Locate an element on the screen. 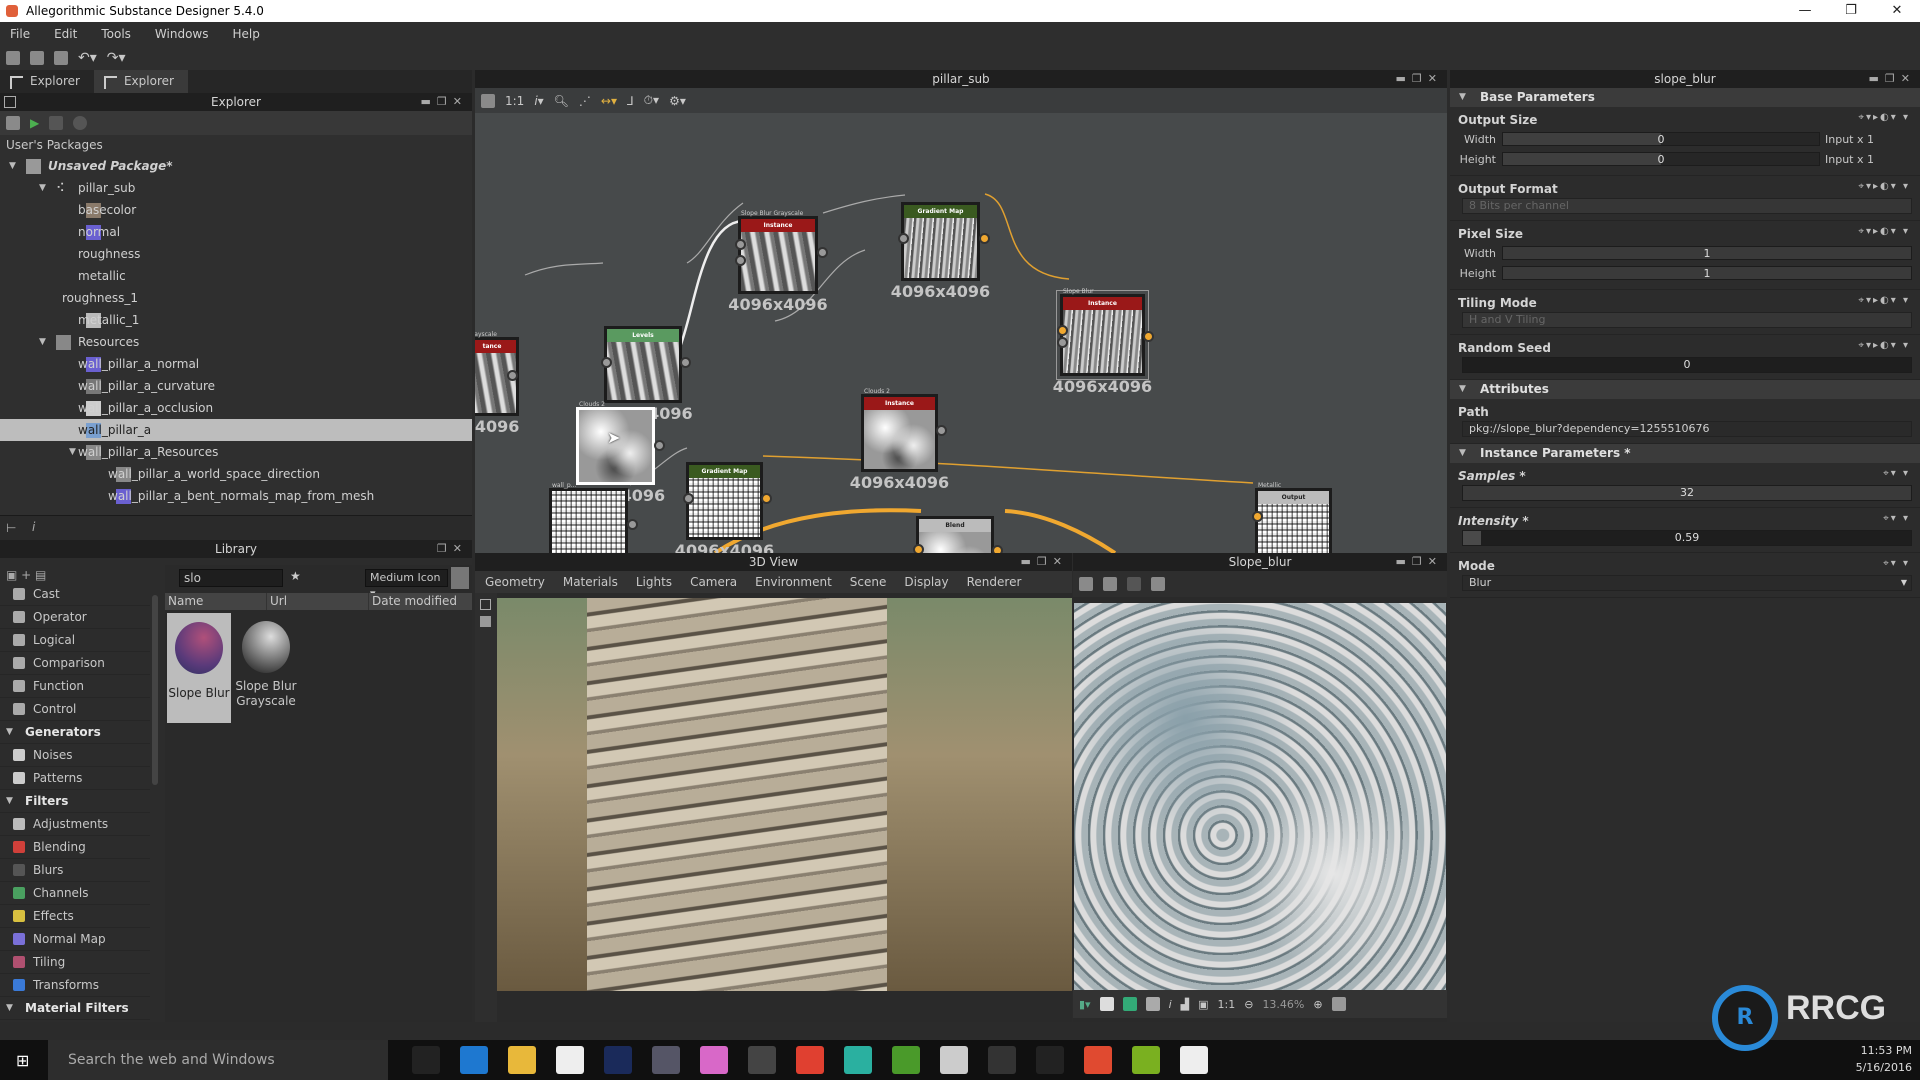 The image size is (1920, 1080). output-format-select: 8 Bits per channel is located at coordinates (1687, 206).